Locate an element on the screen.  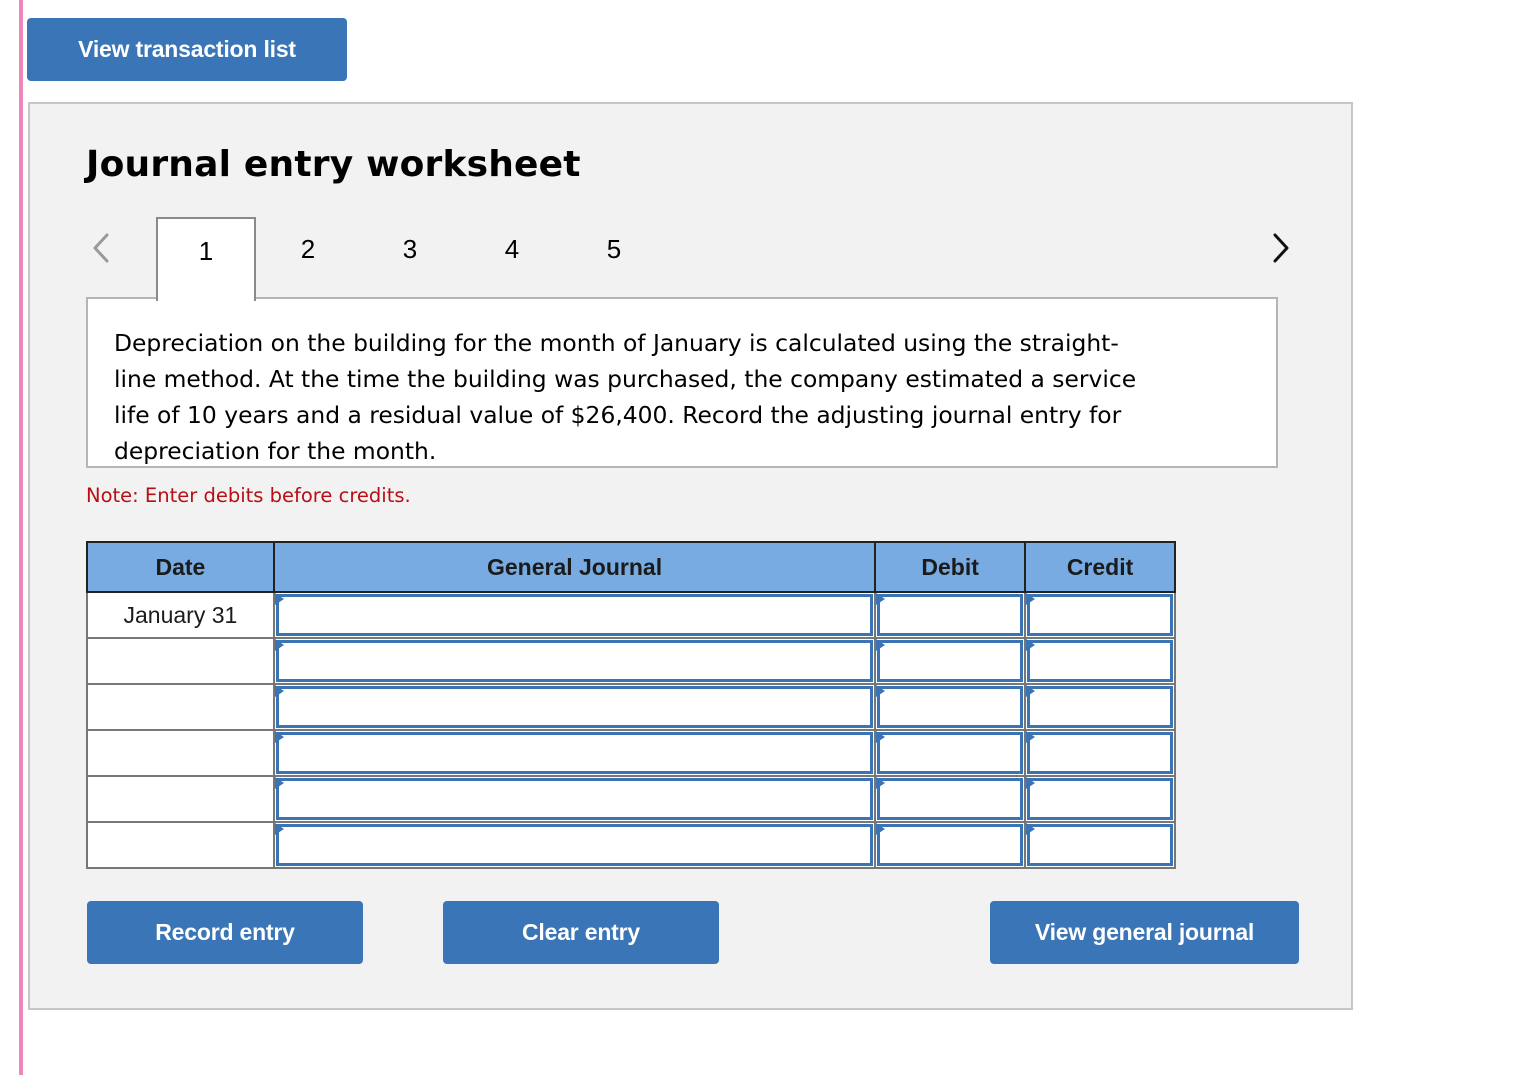
view-transaction-list-button: View transaction list is located at coordinates (187, 49).